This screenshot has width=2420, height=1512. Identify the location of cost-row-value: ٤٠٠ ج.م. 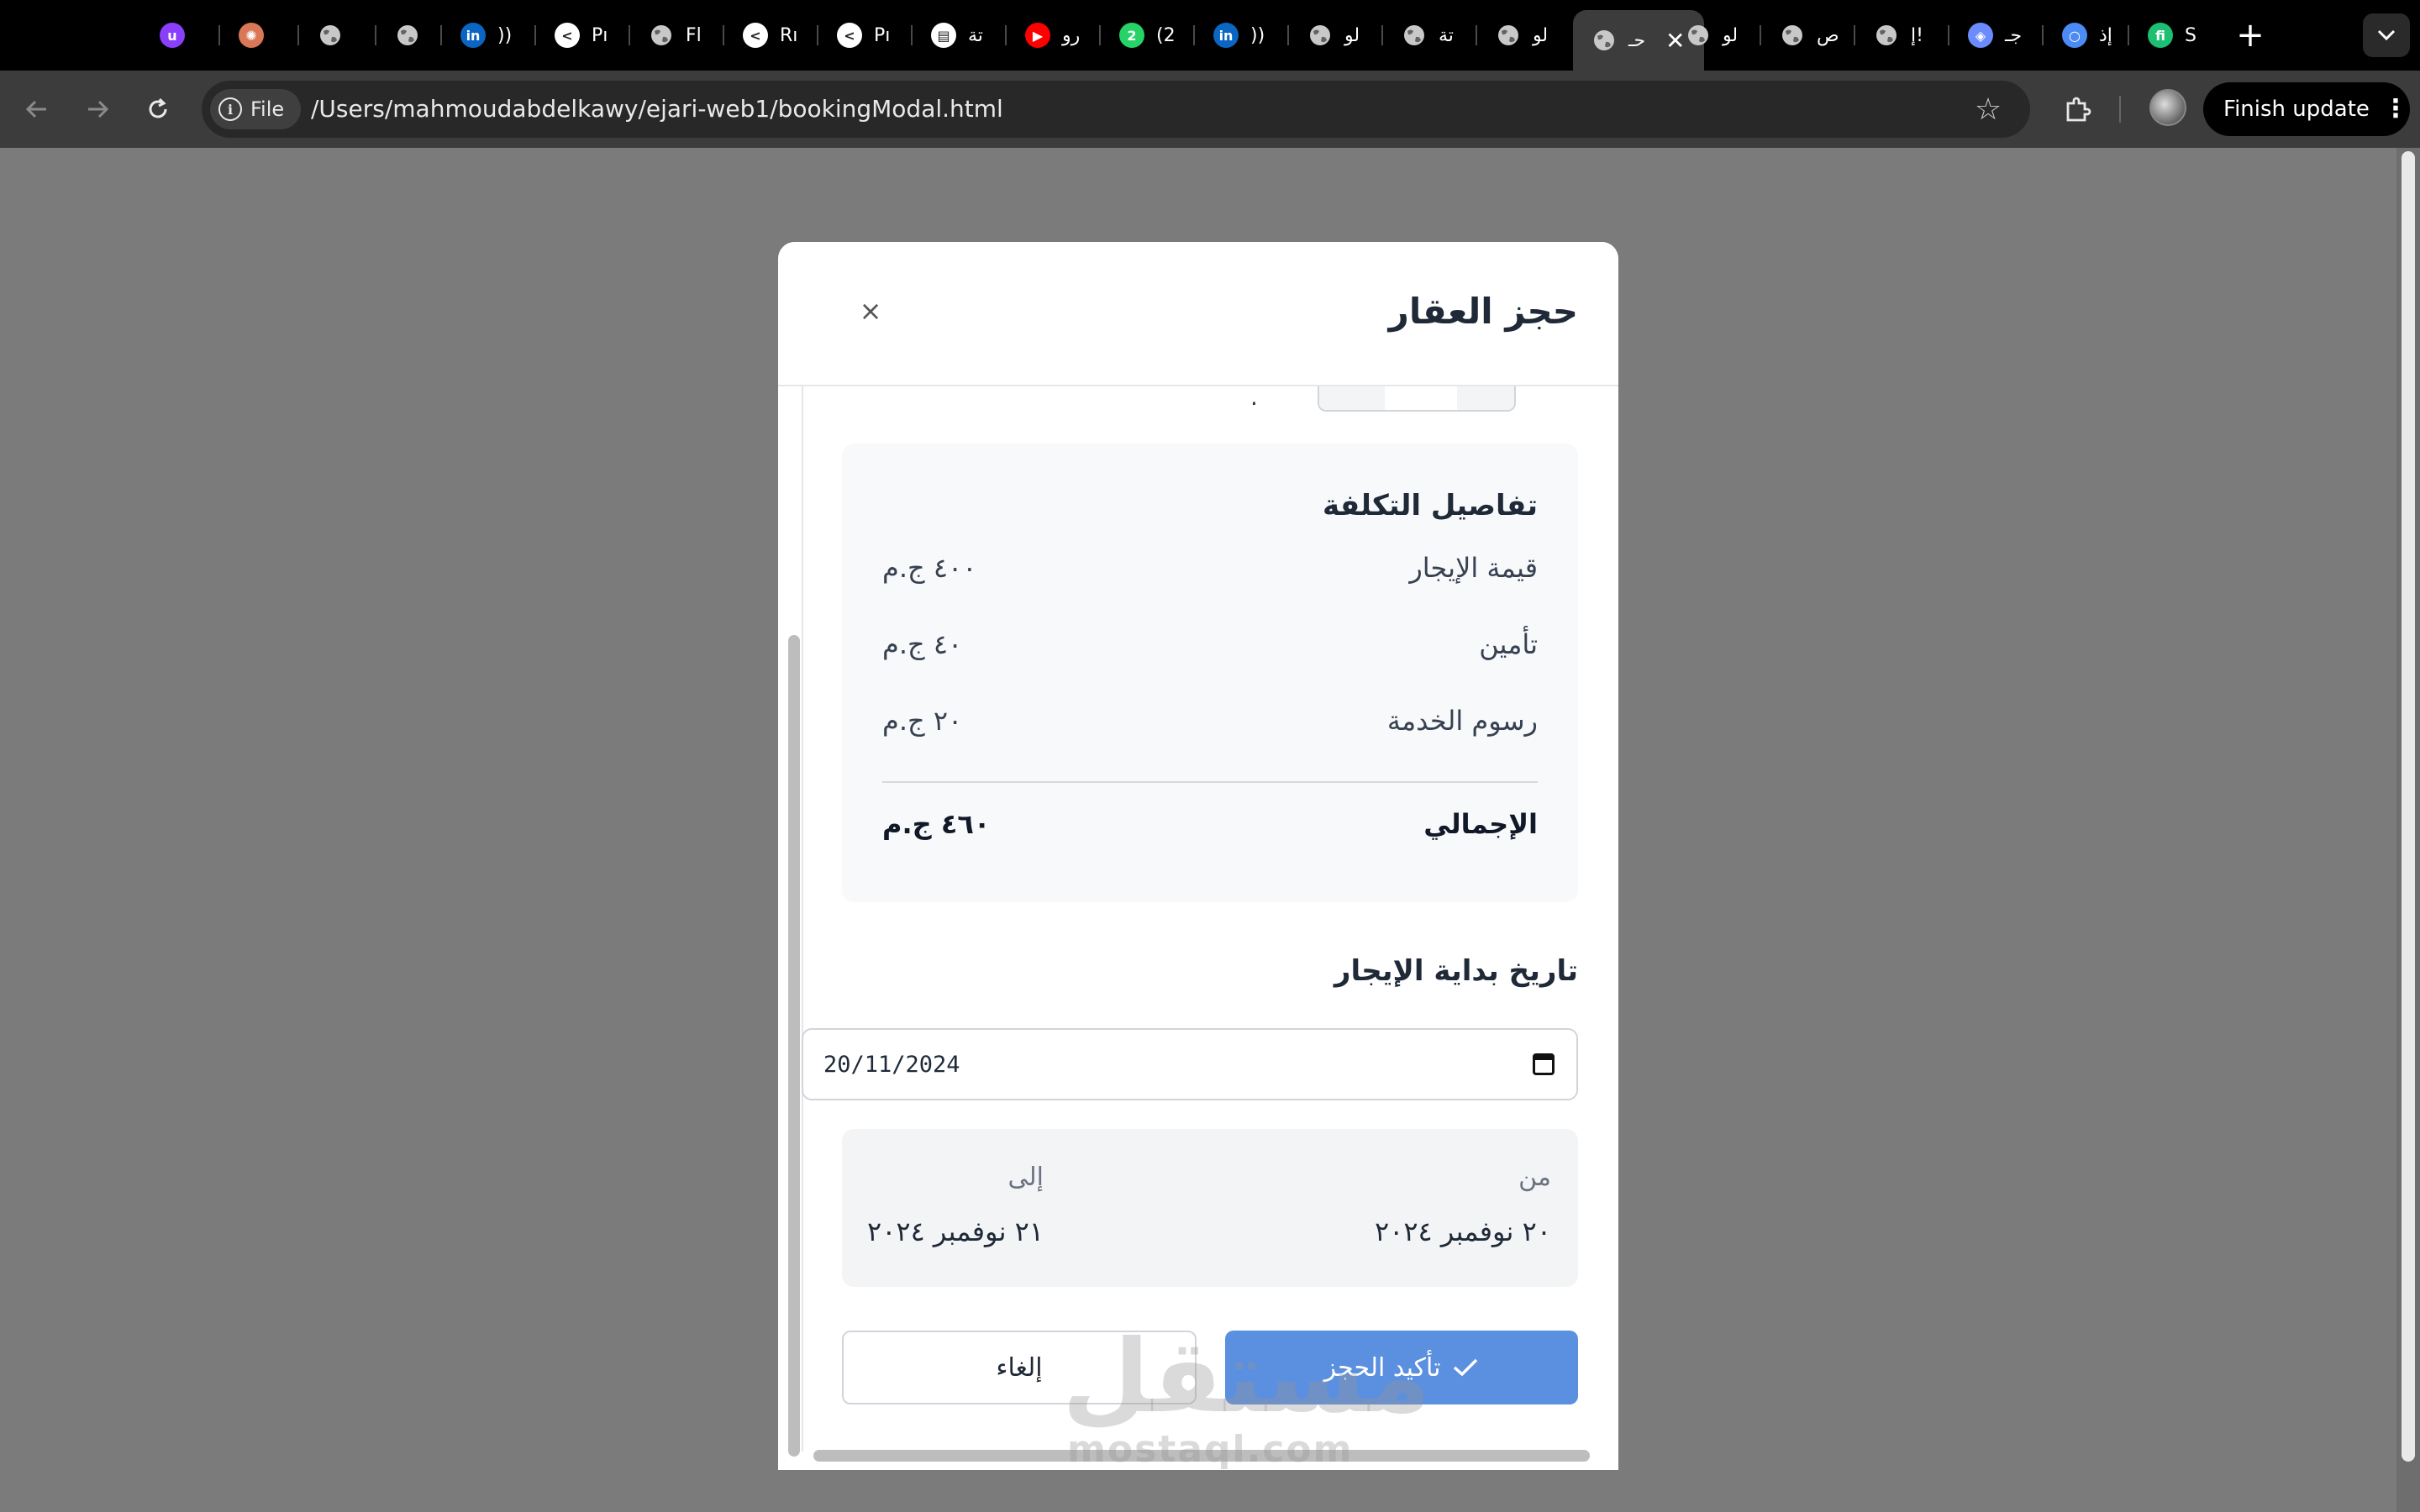
(930, 568).